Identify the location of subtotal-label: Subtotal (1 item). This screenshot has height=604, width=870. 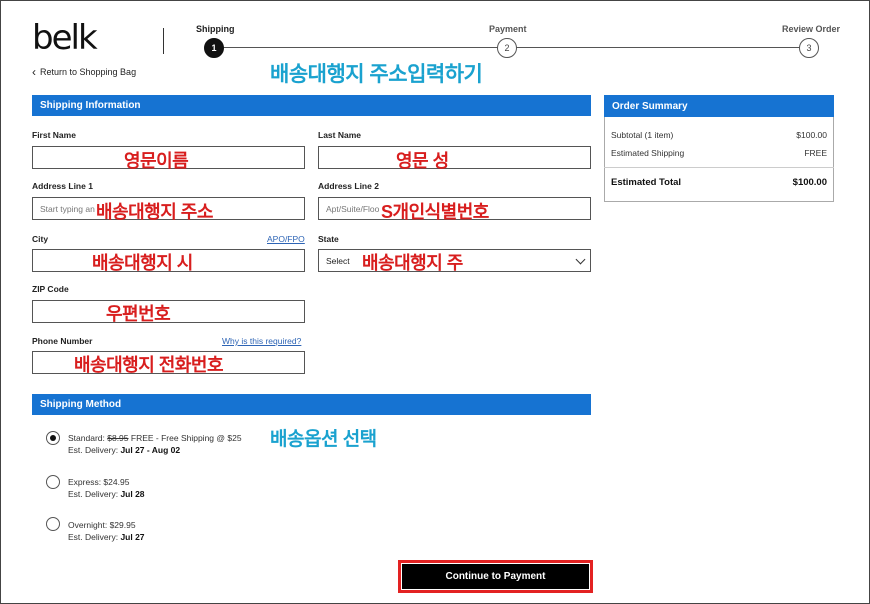
(642, 135).